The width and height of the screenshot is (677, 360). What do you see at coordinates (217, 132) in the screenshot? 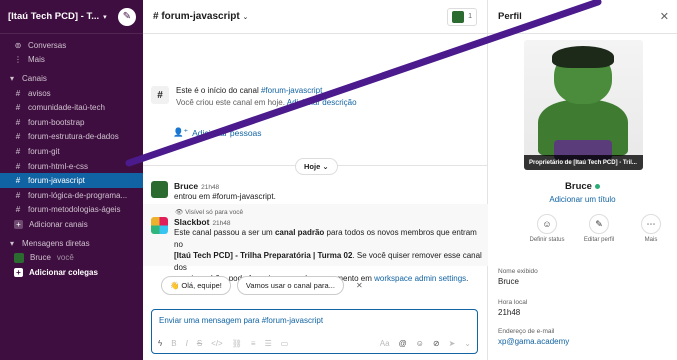
I see `add-people-button: 👤⁺ Adicionar pessoas` at bounding box center [217, 132].